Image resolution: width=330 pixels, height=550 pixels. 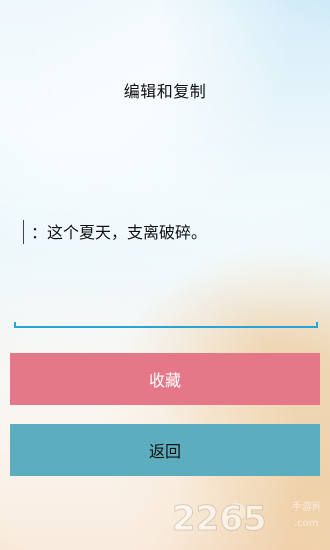 What do you see at coordinates (306, 506) in the screenshot?
I see `watermark-tag: 手游网` at bounding box center [306, 506].